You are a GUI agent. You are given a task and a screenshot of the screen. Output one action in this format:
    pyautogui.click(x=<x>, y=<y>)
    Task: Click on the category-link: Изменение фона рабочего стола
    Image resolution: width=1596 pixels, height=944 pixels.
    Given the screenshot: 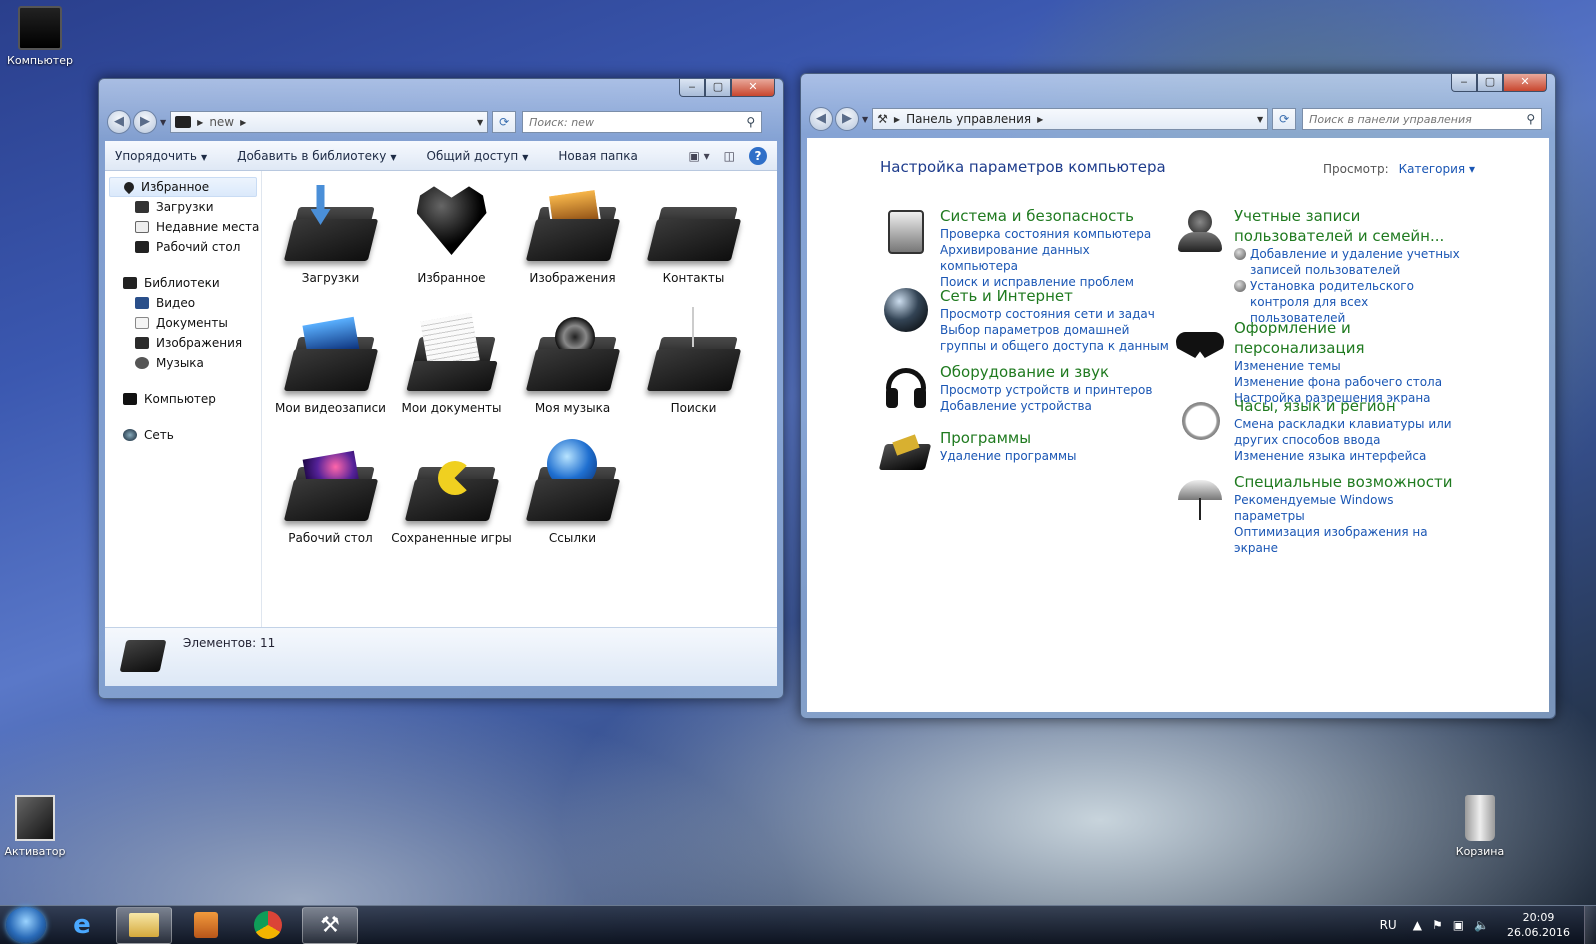 What is the action you would take?
    pyautogui.click(x=1349, y=382)
    